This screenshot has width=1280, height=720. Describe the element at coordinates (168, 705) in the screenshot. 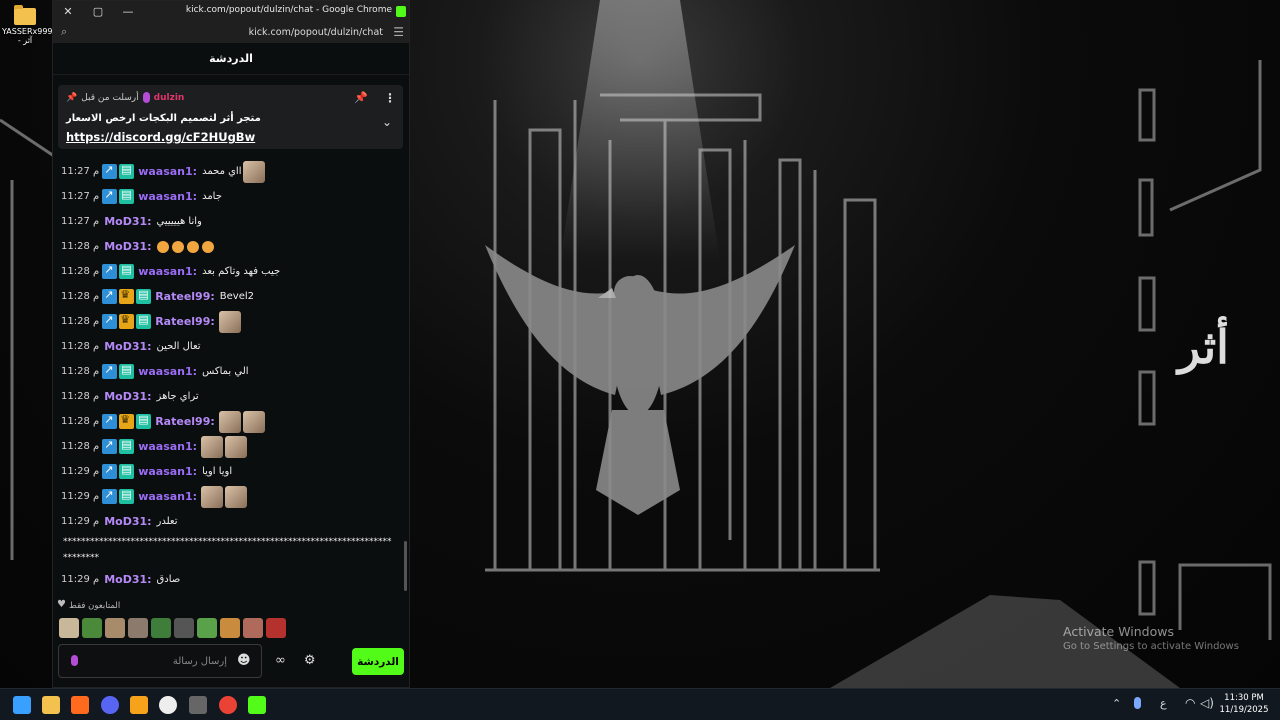

I see `obs-icon` at that location.